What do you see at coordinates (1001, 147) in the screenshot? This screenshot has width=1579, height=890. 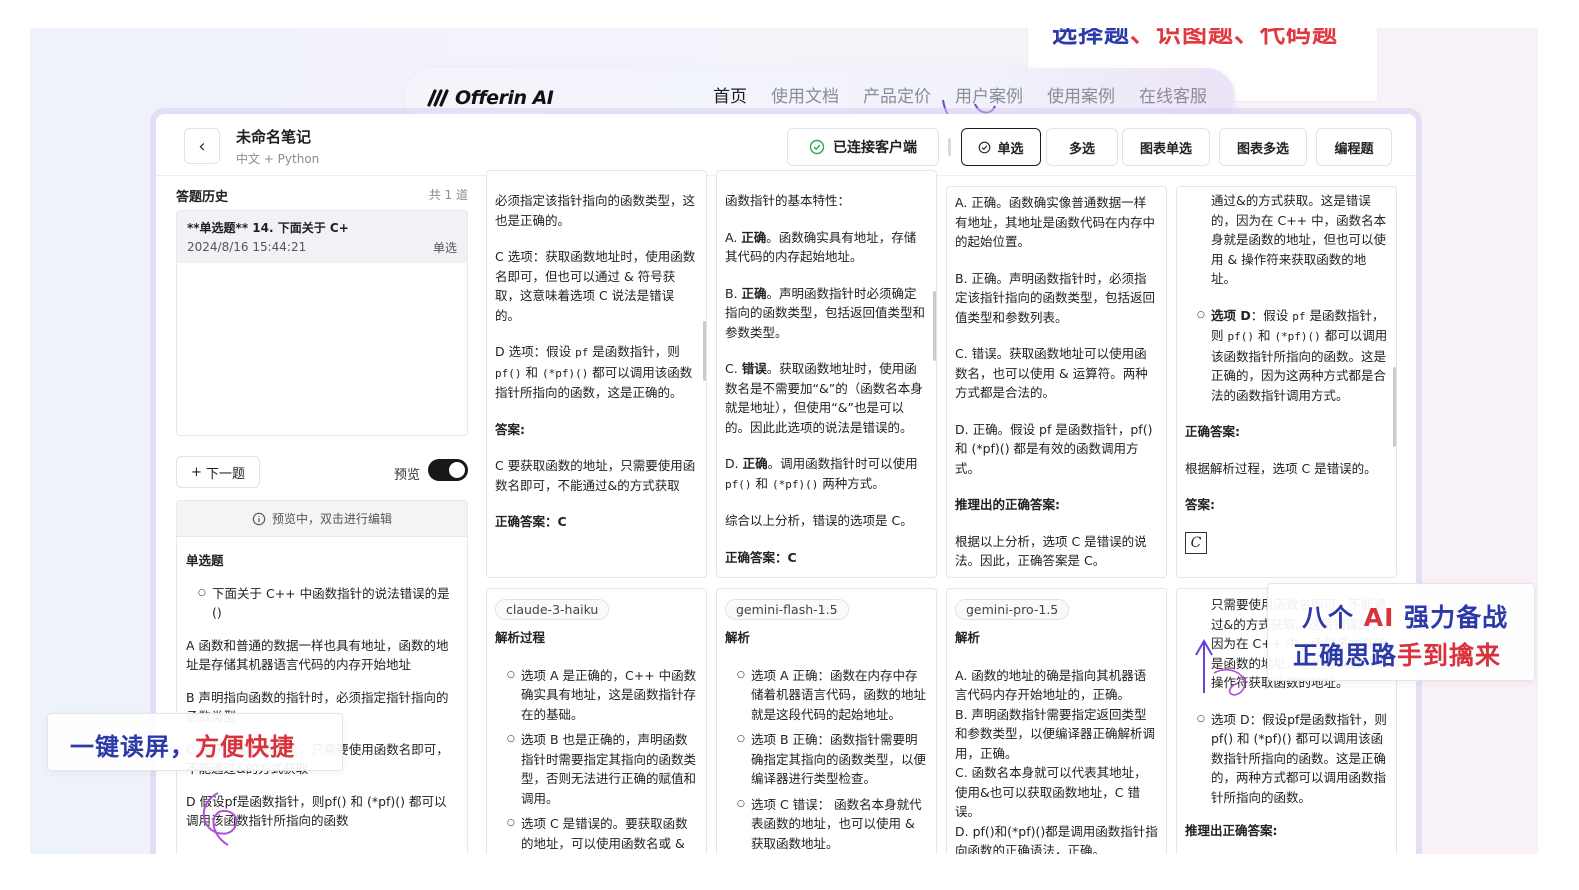 I see `type-single-button: 单选` at bounding box center [1001, 147].